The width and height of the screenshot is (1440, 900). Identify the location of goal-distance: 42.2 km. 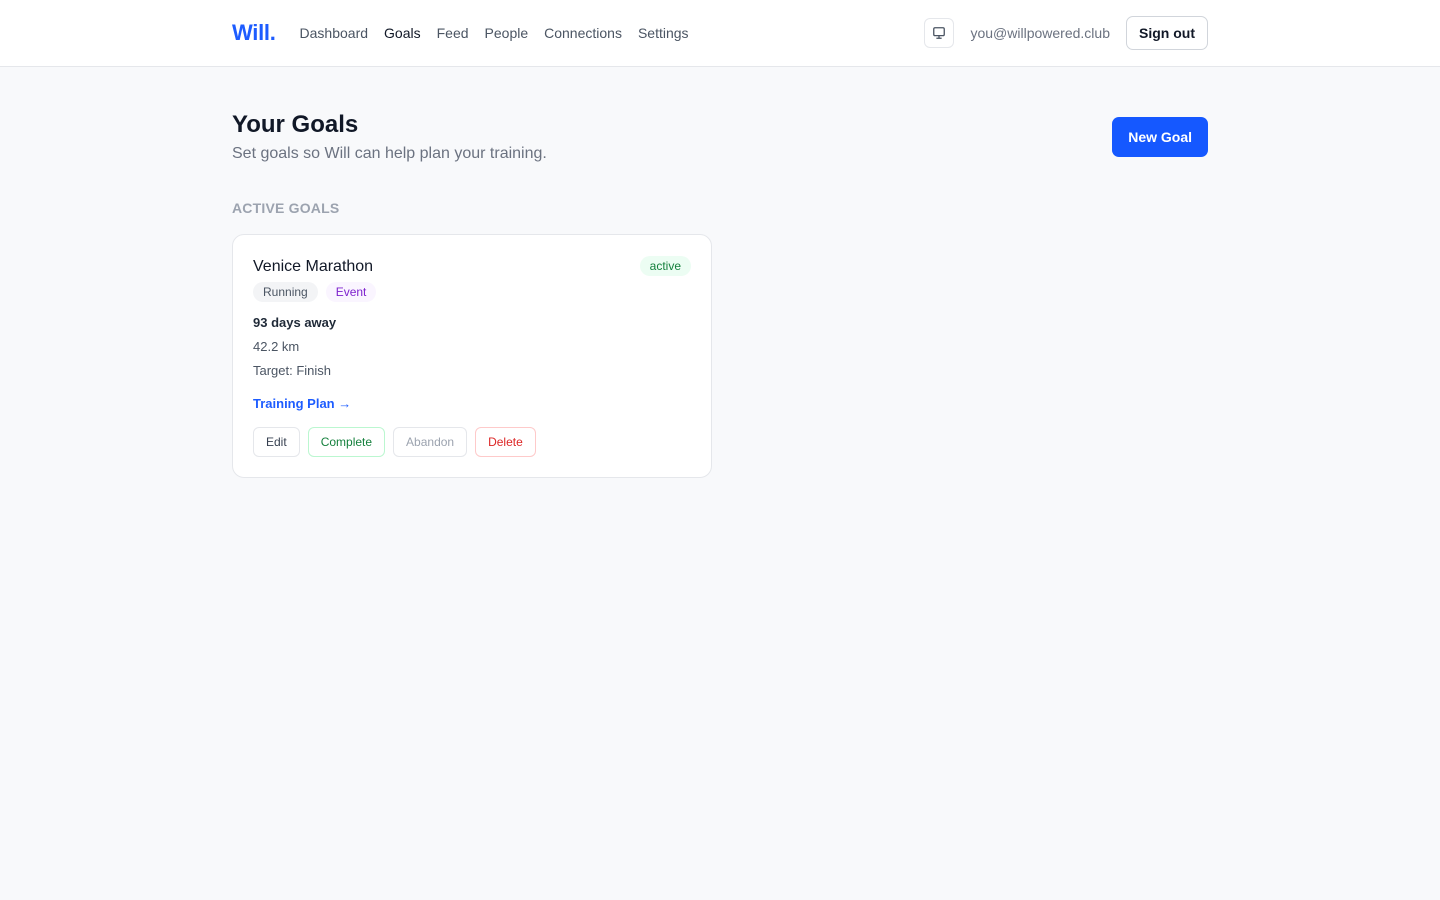
(276, 346).